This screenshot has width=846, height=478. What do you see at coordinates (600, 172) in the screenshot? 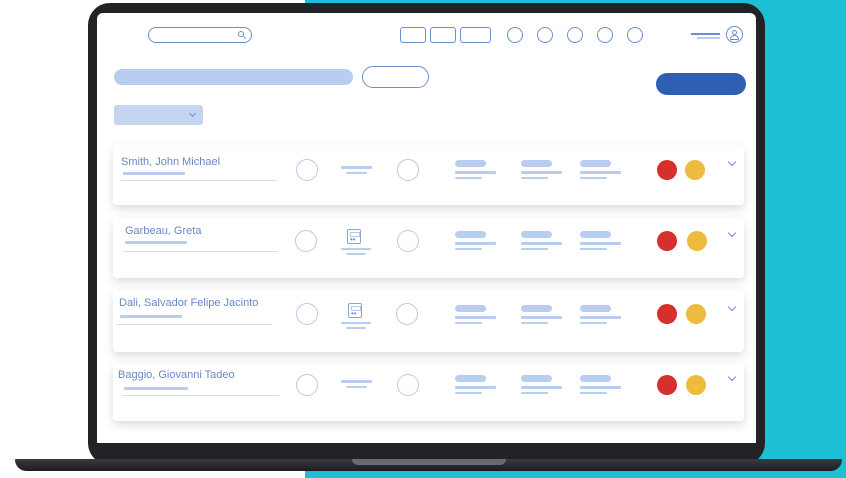
I see `metric-block-1c-line` at bounding box center [600, 172].